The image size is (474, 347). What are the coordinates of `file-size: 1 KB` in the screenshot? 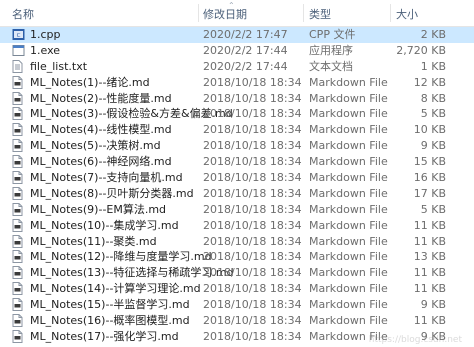 It's located at (433, 66).